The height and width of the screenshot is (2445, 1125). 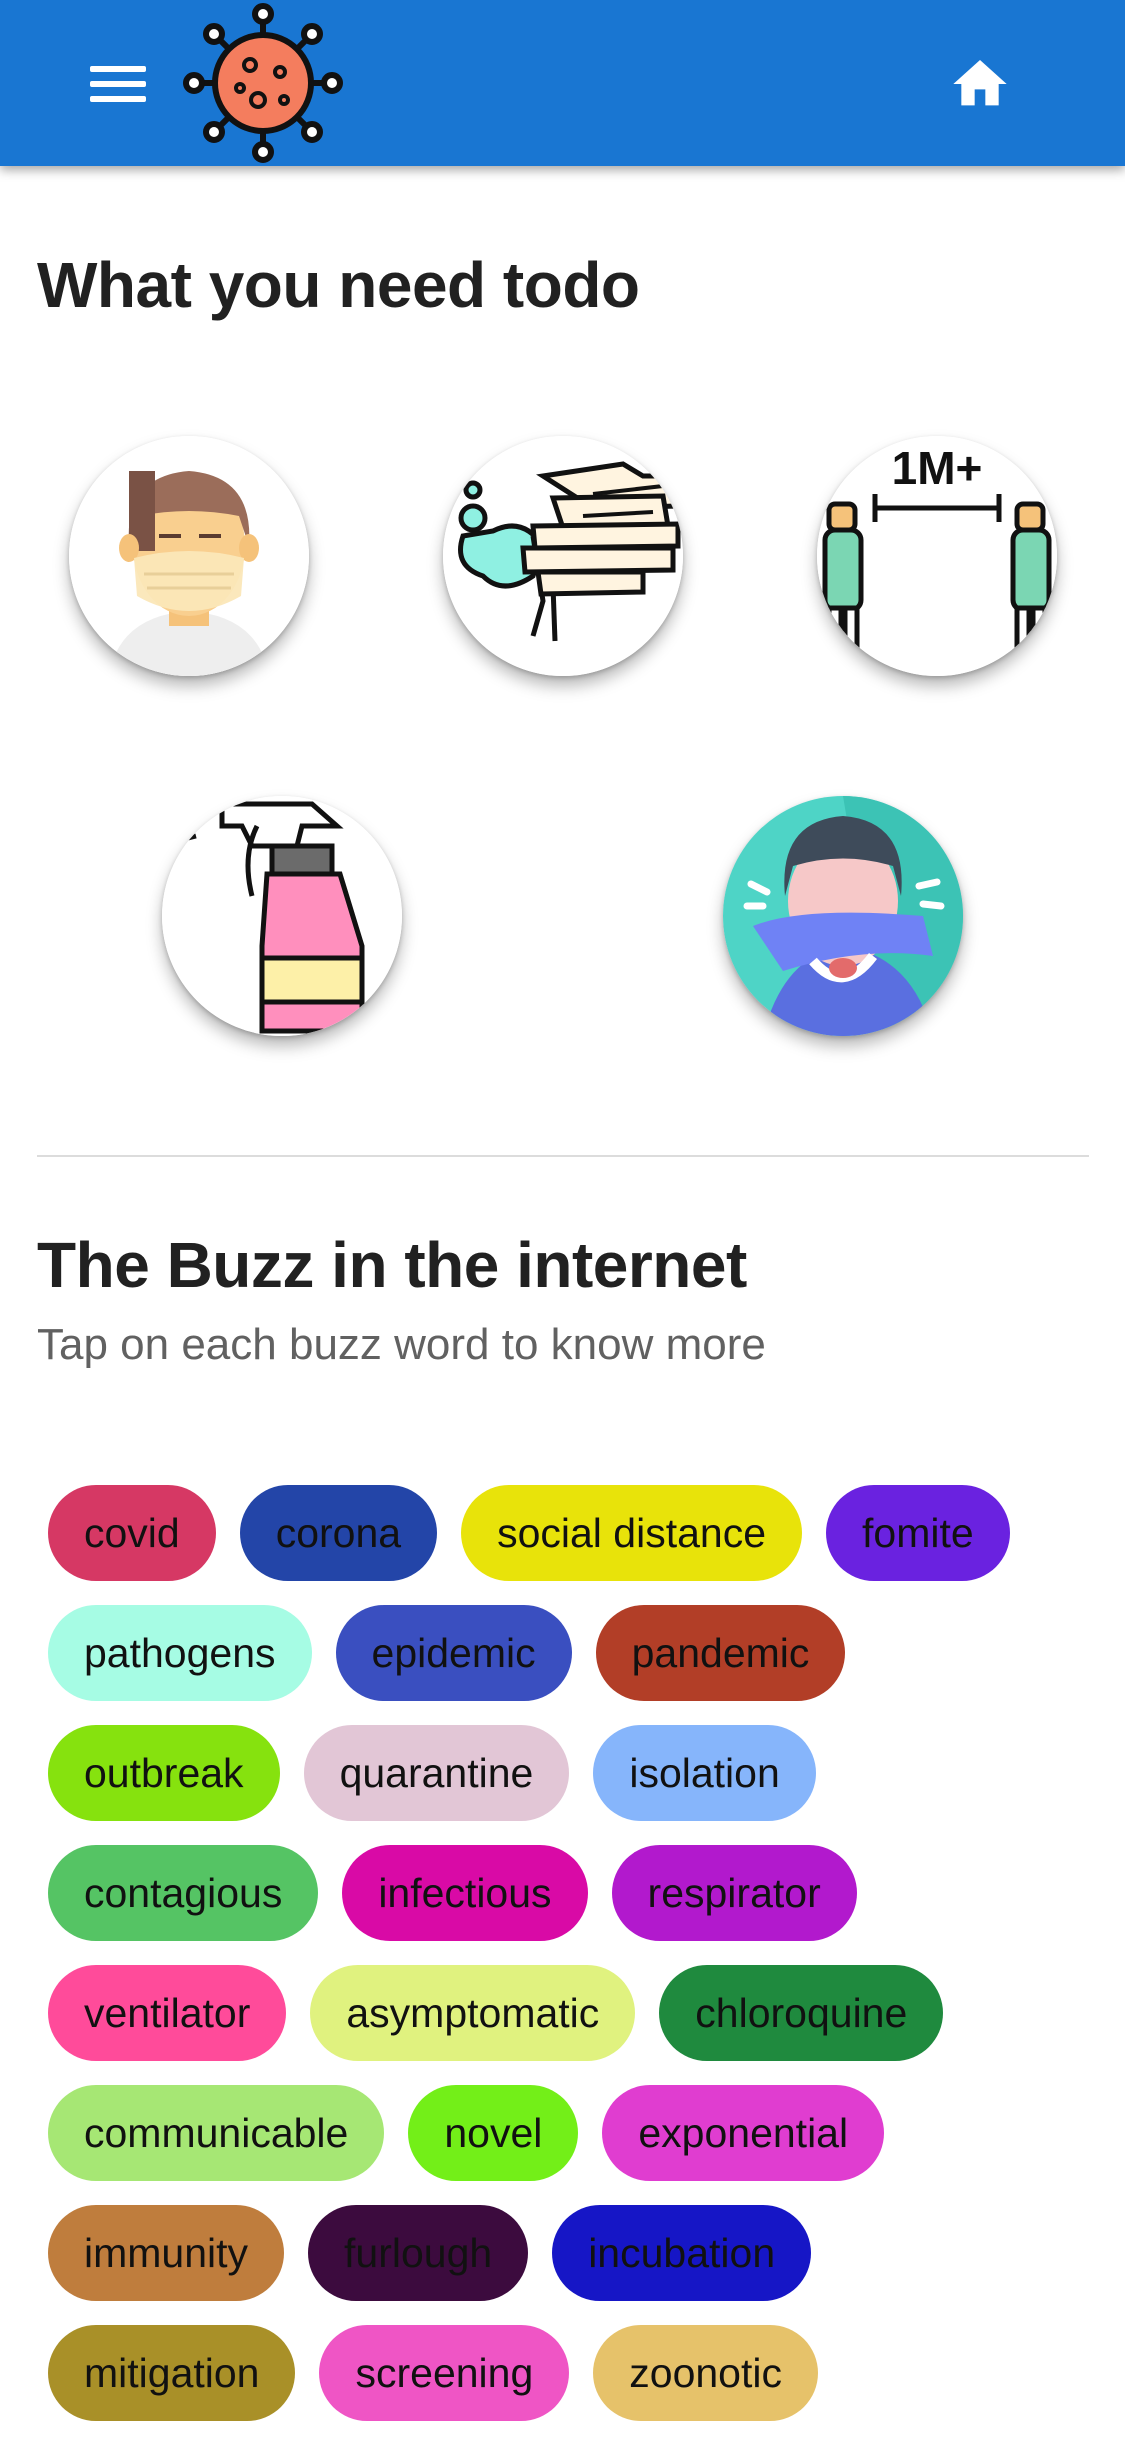 I want to click on face-mask-icon, so click(x=189, y=556).